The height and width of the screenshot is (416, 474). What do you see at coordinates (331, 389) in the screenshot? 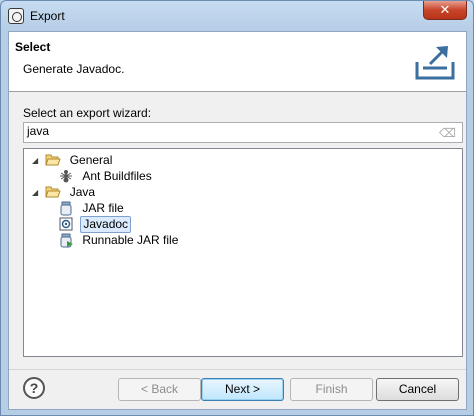
I see `finish-button: Finish` at bounding box center [331, 389].